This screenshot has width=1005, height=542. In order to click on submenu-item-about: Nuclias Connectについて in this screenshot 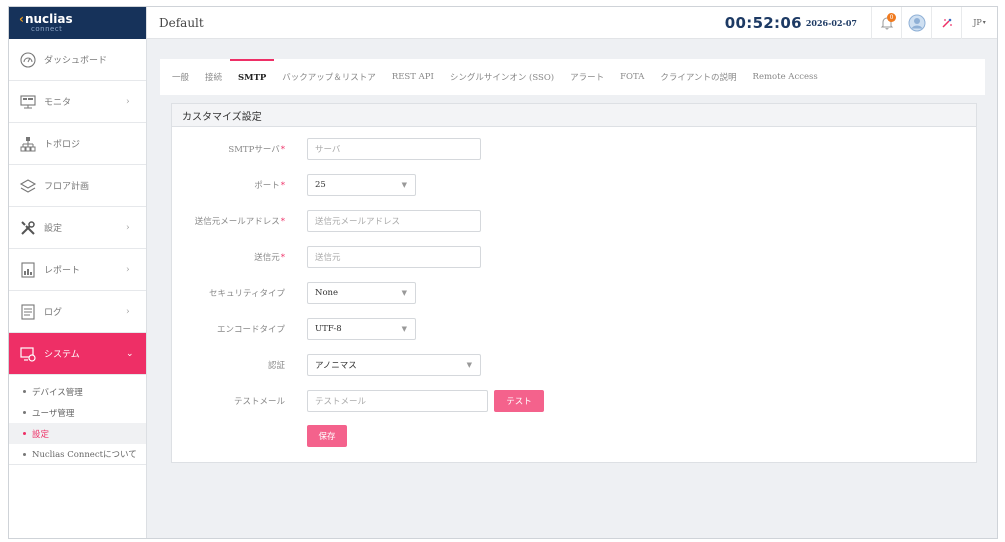, I will do `click(77, 454)`.